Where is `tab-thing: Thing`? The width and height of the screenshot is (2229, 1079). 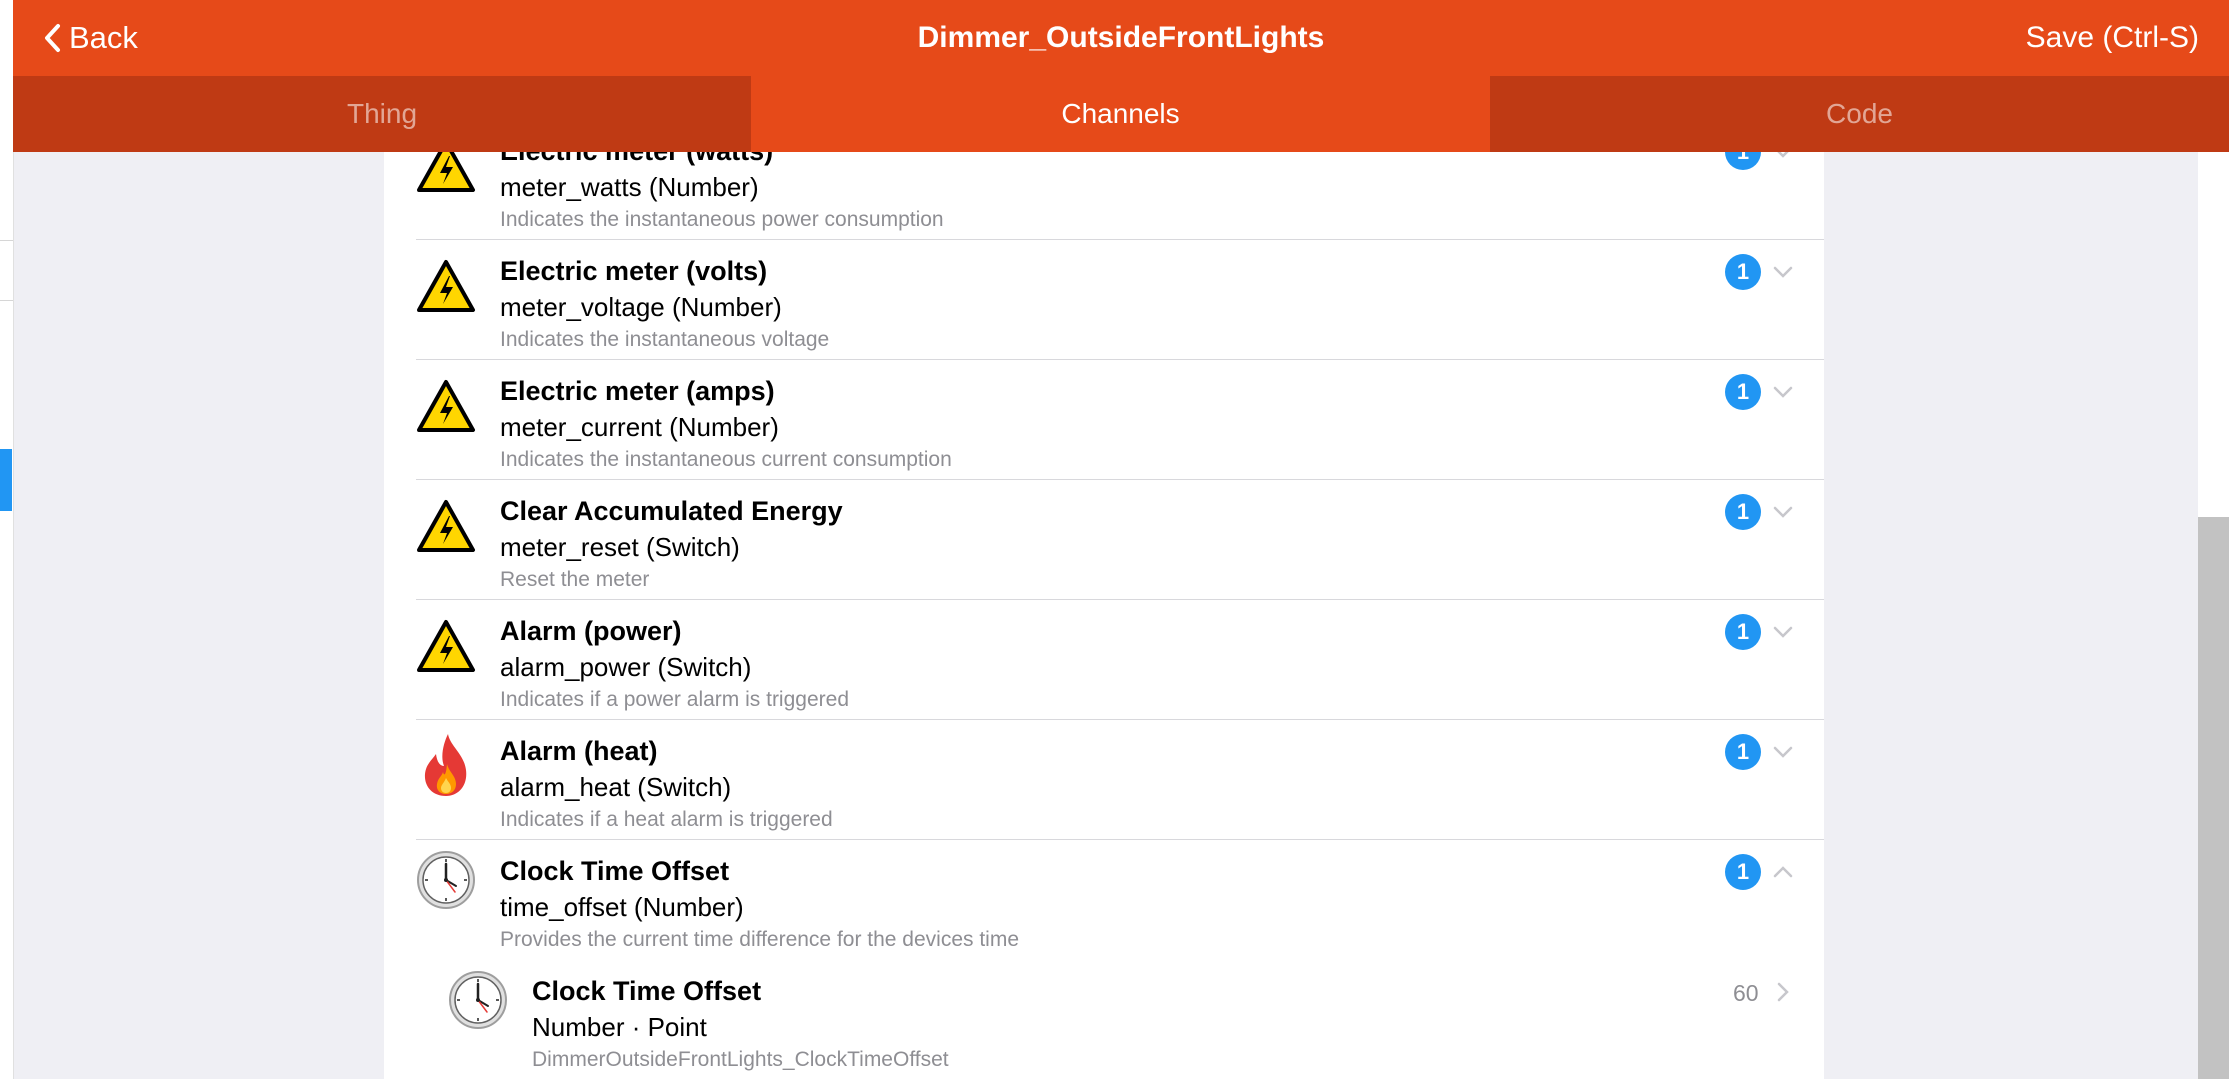 tab-thing: Thing is located at coordinates (382, 114).